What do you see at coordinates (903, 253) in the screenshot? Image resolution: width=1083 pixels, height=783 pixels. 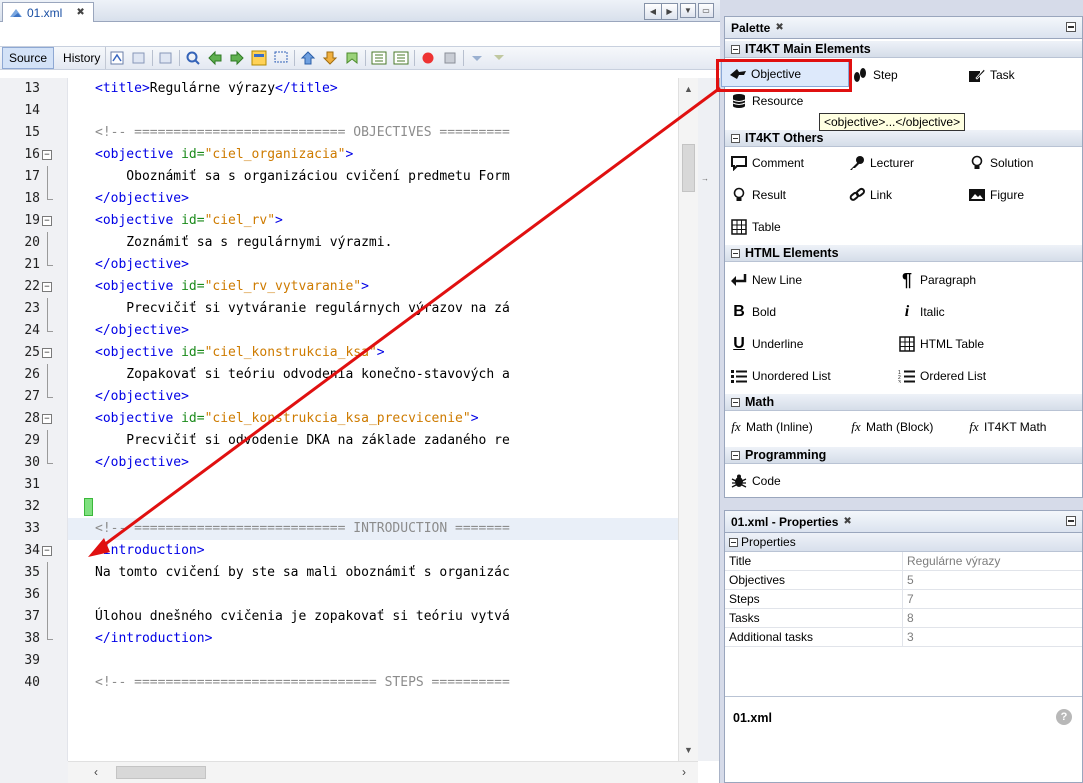 I see `category-html-elements: HTML Elements` at bounding box center [903, 253].